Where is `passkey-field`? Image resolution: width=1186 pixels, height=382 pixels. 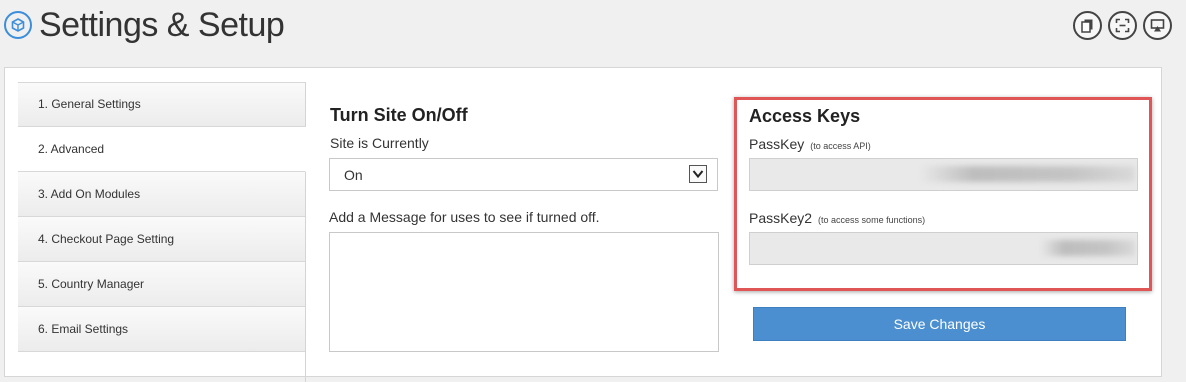 passkey-field is located at coordinates (943, 174).